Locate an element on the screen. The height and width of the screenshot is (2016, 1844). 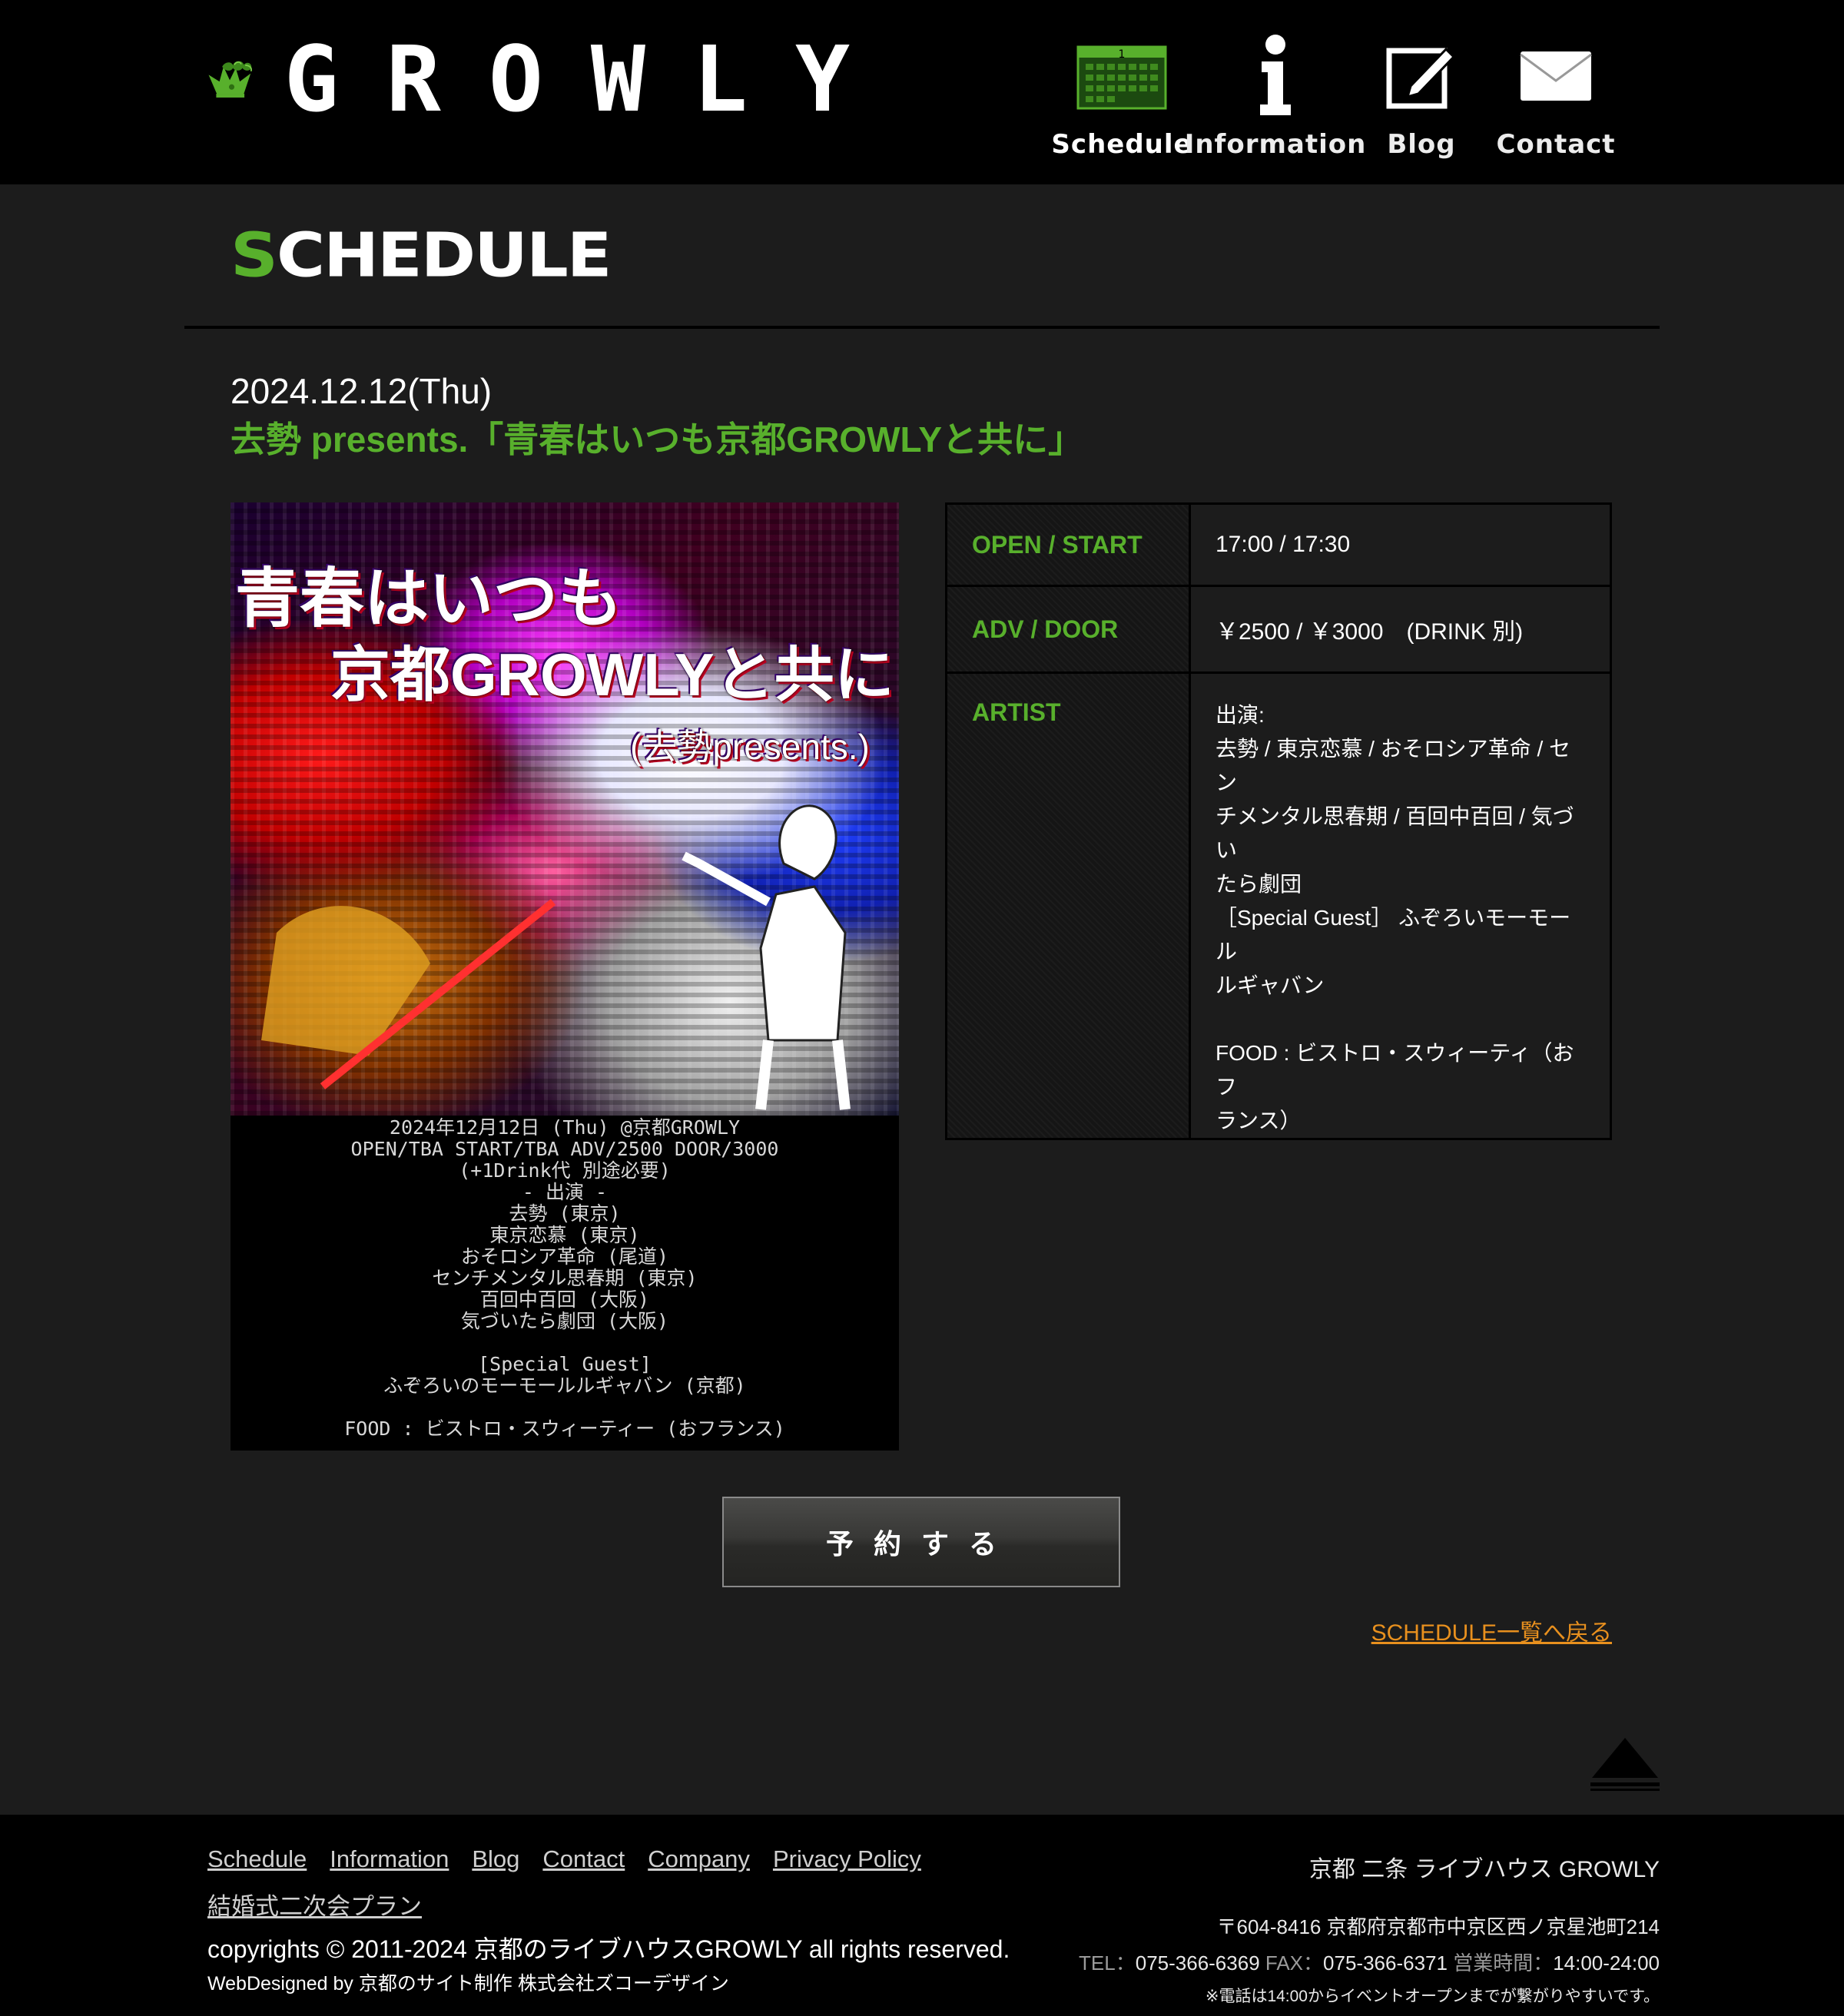
poster-info-line: FOOD : ビストロ・スウィーティー (おフランス) is located at coordinates (564, 1429).